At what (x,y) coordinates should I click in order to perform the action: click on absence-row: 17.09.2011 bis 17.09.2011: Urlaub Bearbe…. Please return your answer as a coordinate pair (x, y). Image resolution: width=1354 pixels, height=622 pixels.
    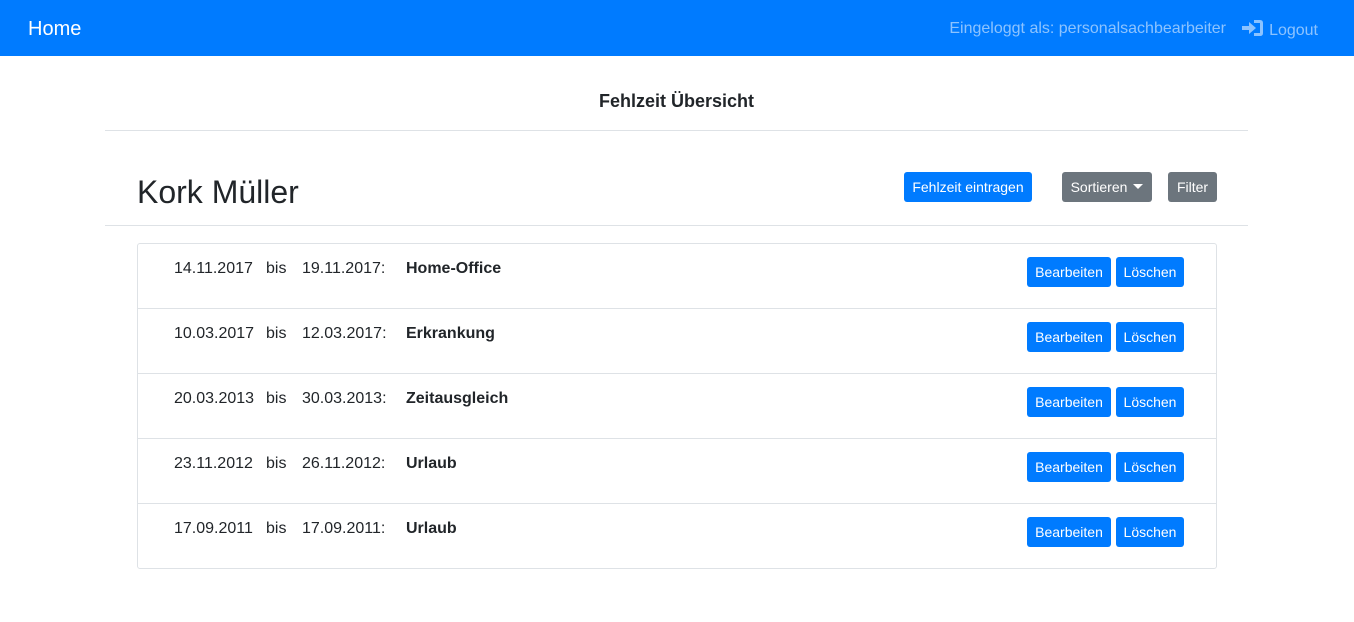
    Looking at the image, I should click on (677, 535).